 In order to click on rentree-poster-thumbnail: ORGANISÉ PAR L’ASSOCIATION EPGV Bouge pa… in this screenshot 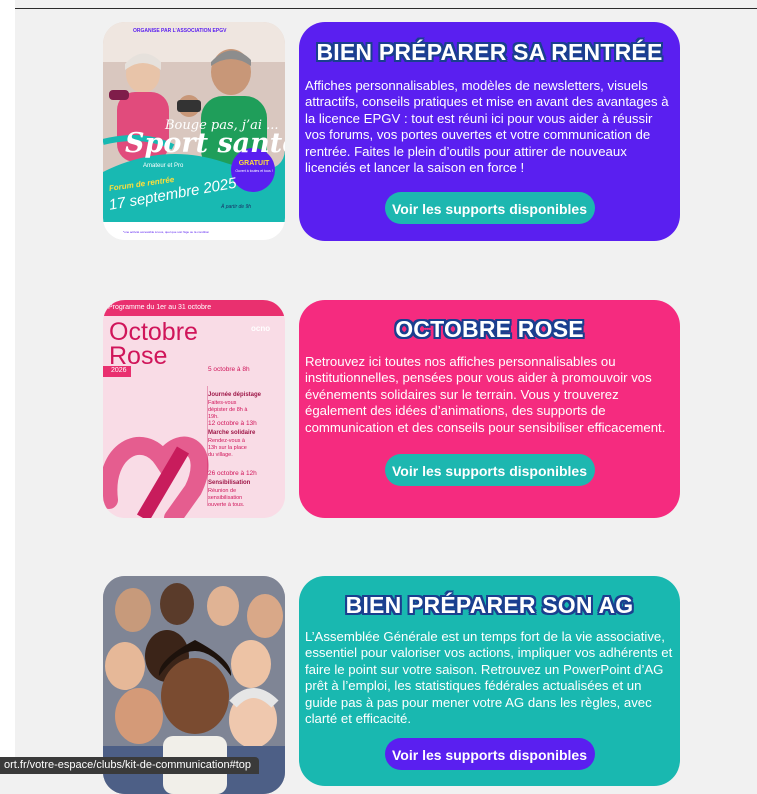, I will do `click(194, 131)`.